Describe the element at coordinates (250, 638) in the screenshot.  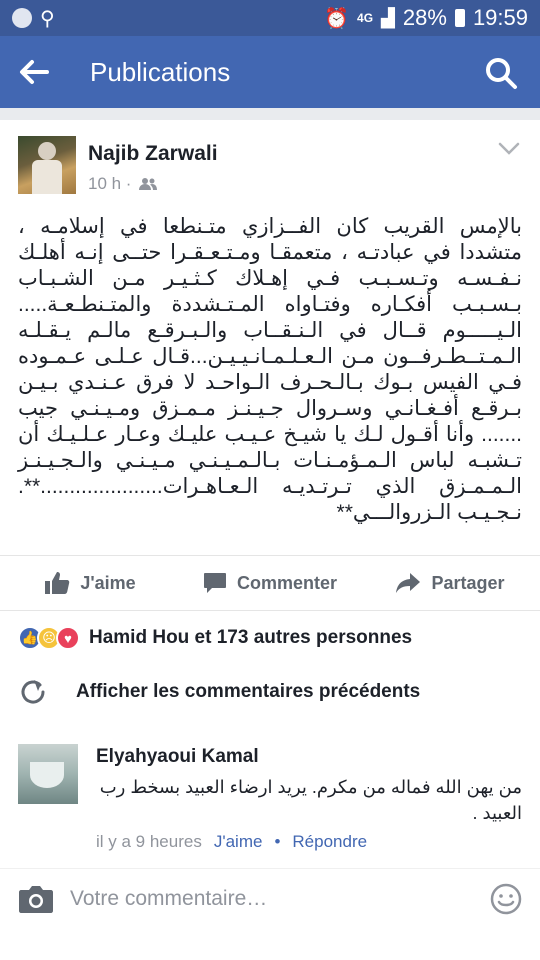
I see `reactions-summary: Hamid Hou et 173 autres personnes` at that location.